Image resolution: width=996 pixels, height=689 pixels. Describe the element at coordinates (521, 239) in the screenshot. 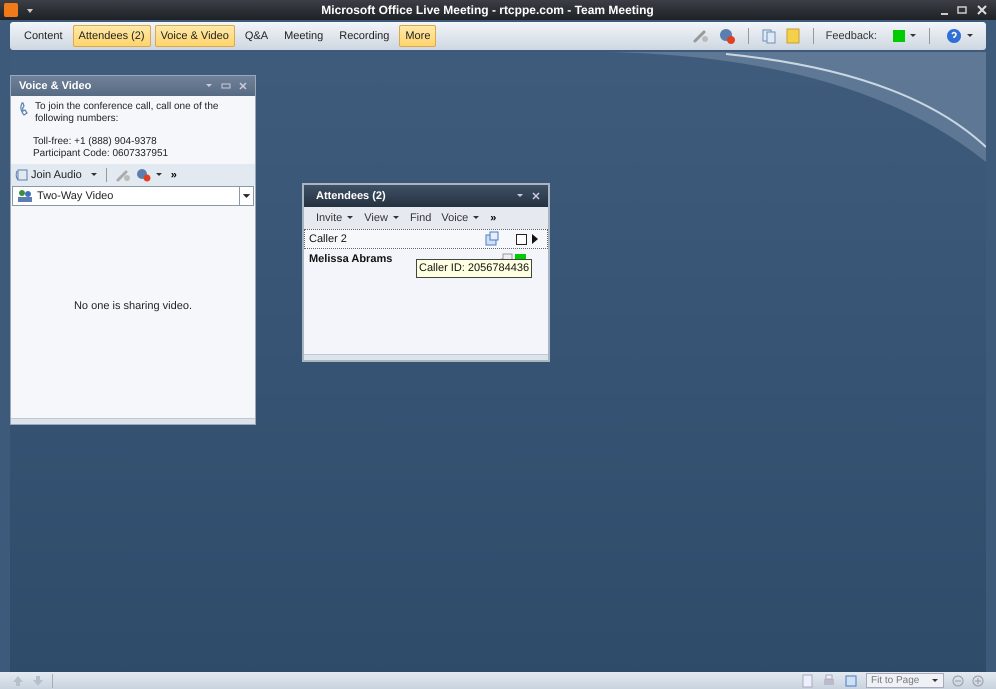

I see `checkbox` at that location.